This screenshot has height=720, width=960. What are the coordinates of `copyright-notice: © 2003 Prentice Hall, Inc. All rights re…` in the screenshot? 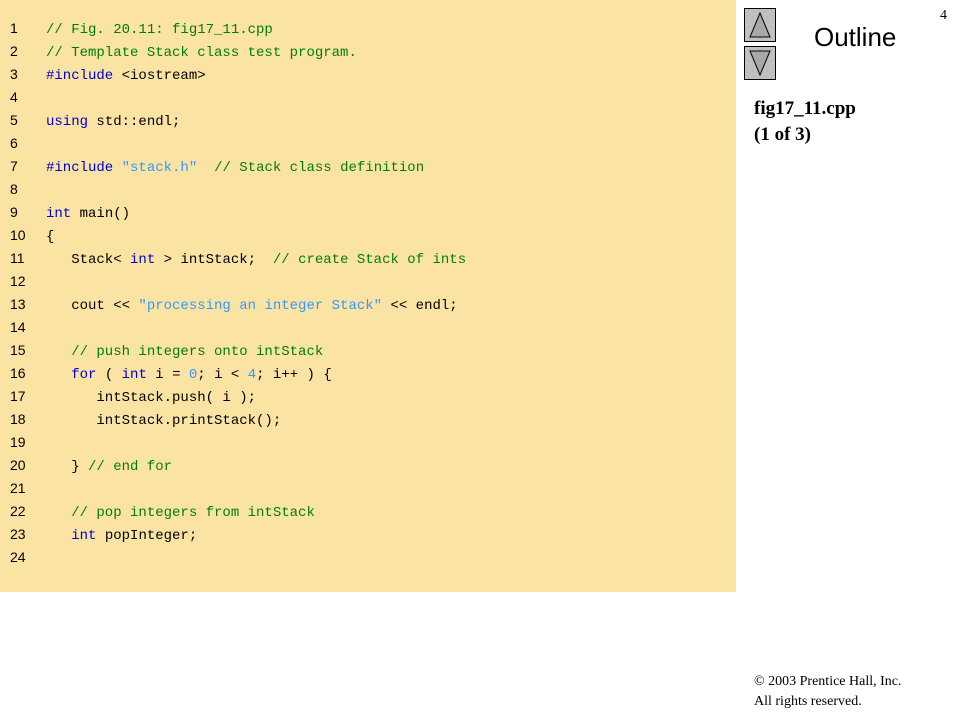 It's located at (828, 692).